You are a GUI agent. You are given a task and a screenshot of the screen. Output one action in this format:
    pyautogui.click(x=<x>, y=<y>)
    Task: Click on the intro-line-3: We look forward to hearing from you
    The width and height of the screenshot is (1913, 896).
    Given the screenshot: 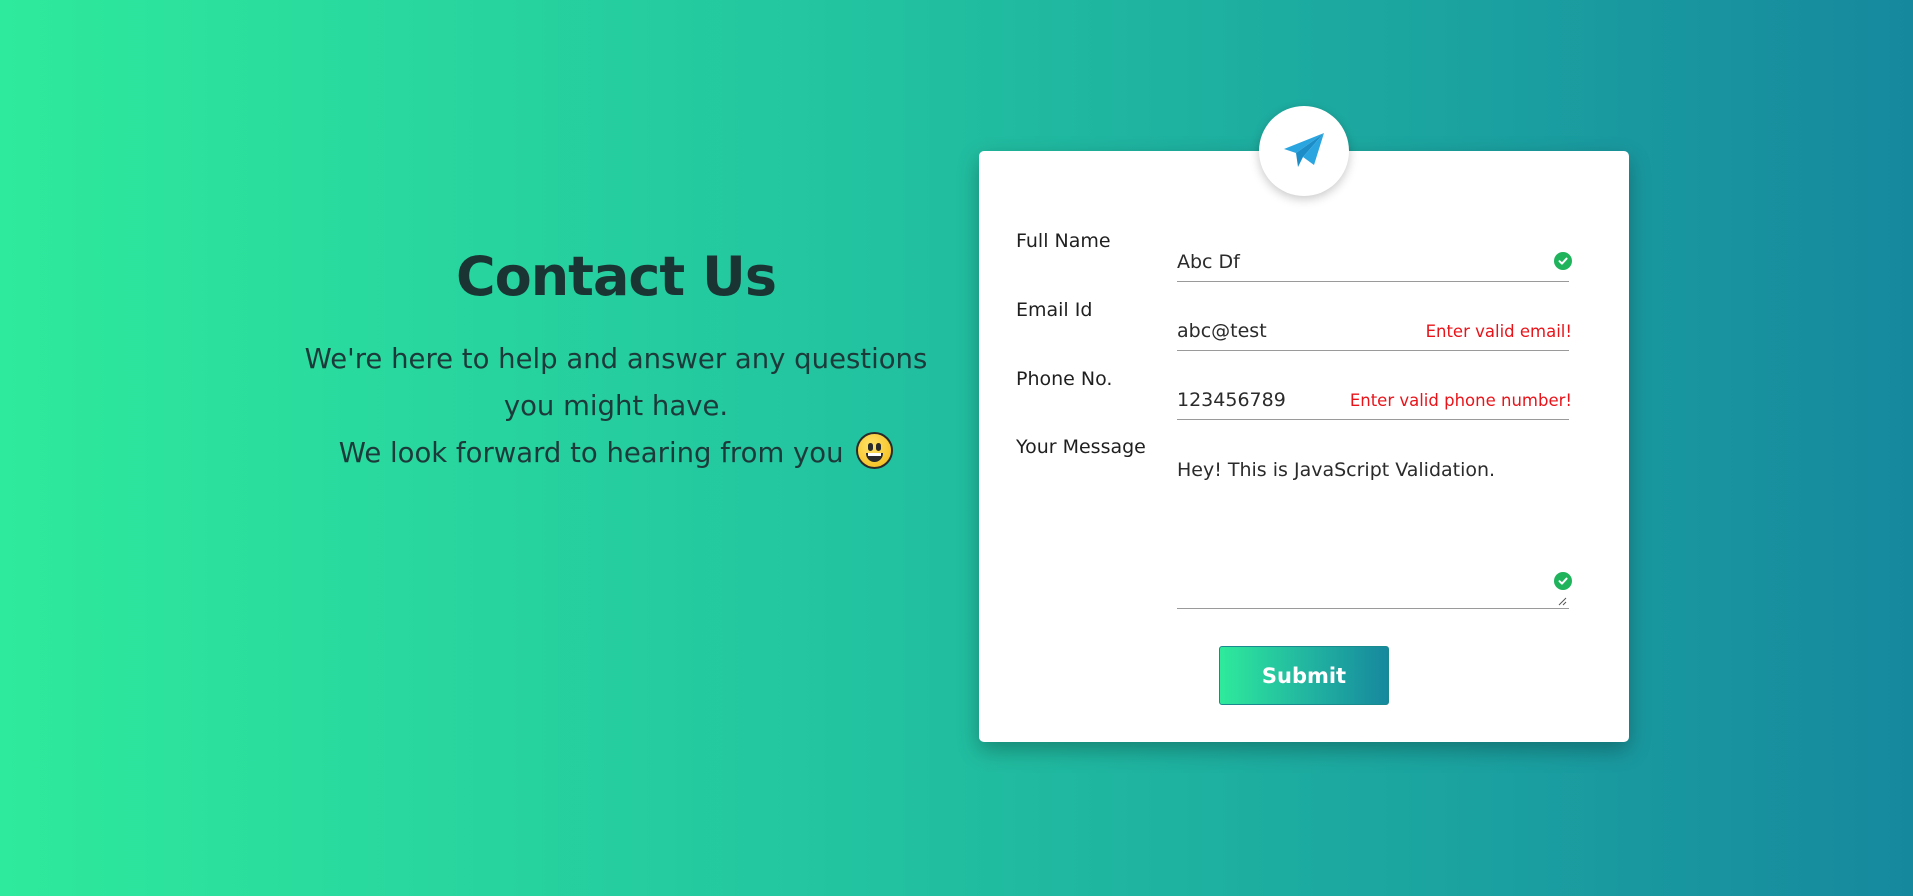 What is the action you would take?
    pyautogui.click(x=591, y=453)
    